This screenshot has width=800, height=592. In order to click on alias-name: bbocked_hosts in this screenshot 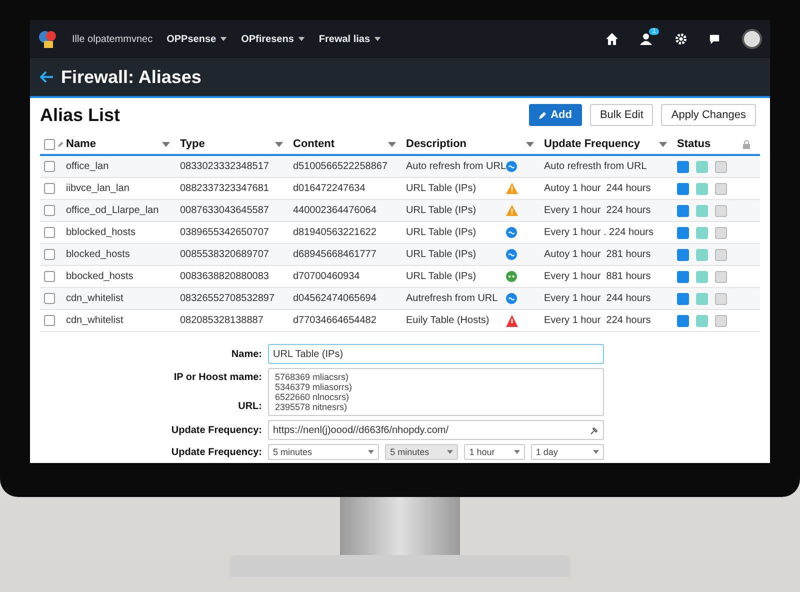, I will do `click(100, 276)`.